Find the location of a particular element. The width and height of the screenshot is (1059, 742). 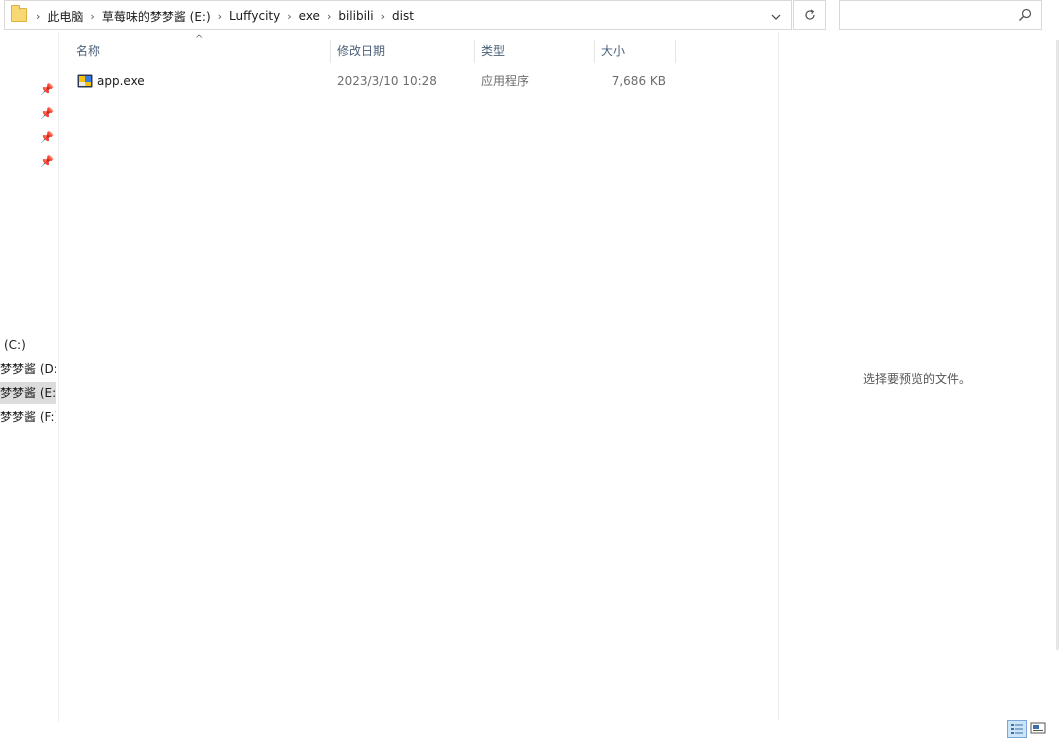

column-header-row: 名称 修改日期 类型 大小 is located at coordinates (373, 51).